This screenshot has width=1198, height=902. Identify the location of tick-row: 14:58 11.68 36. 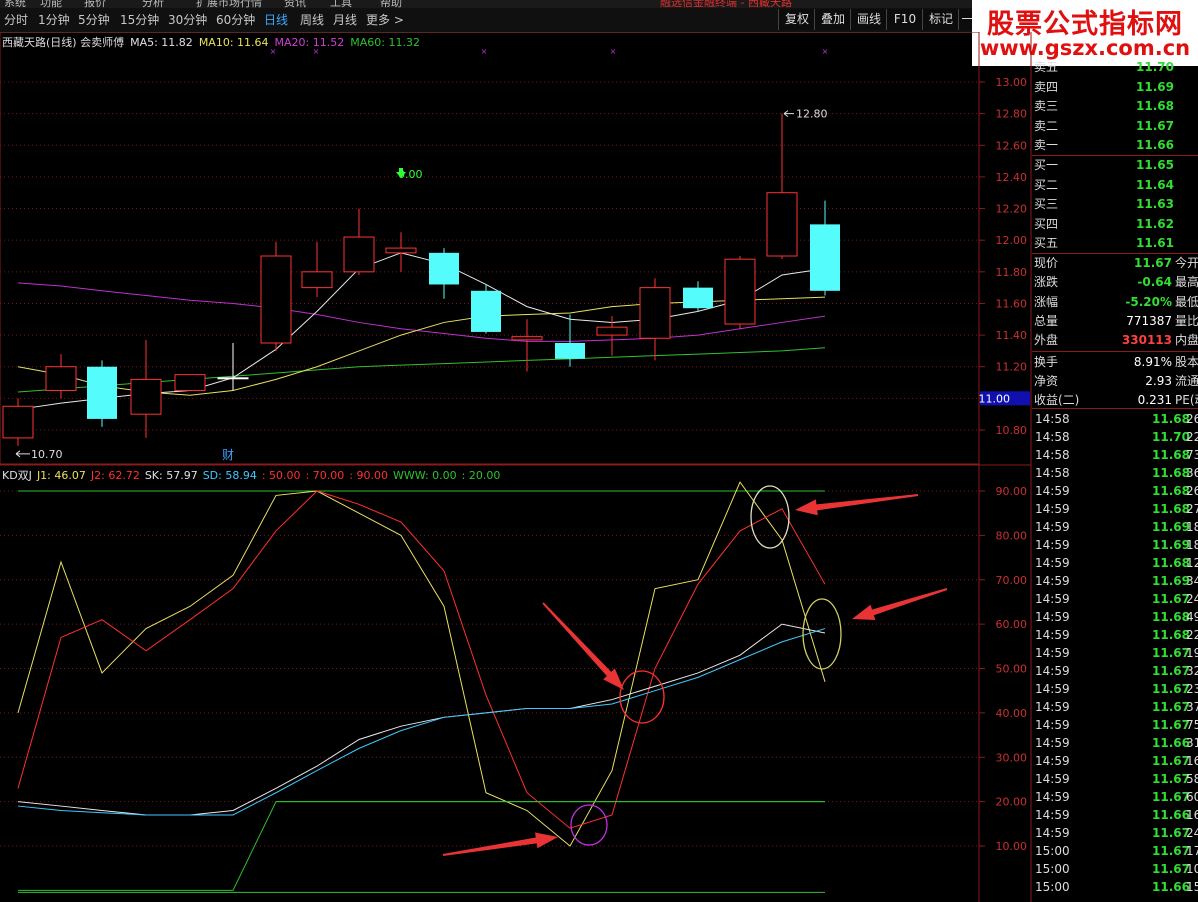
(1115, 473).